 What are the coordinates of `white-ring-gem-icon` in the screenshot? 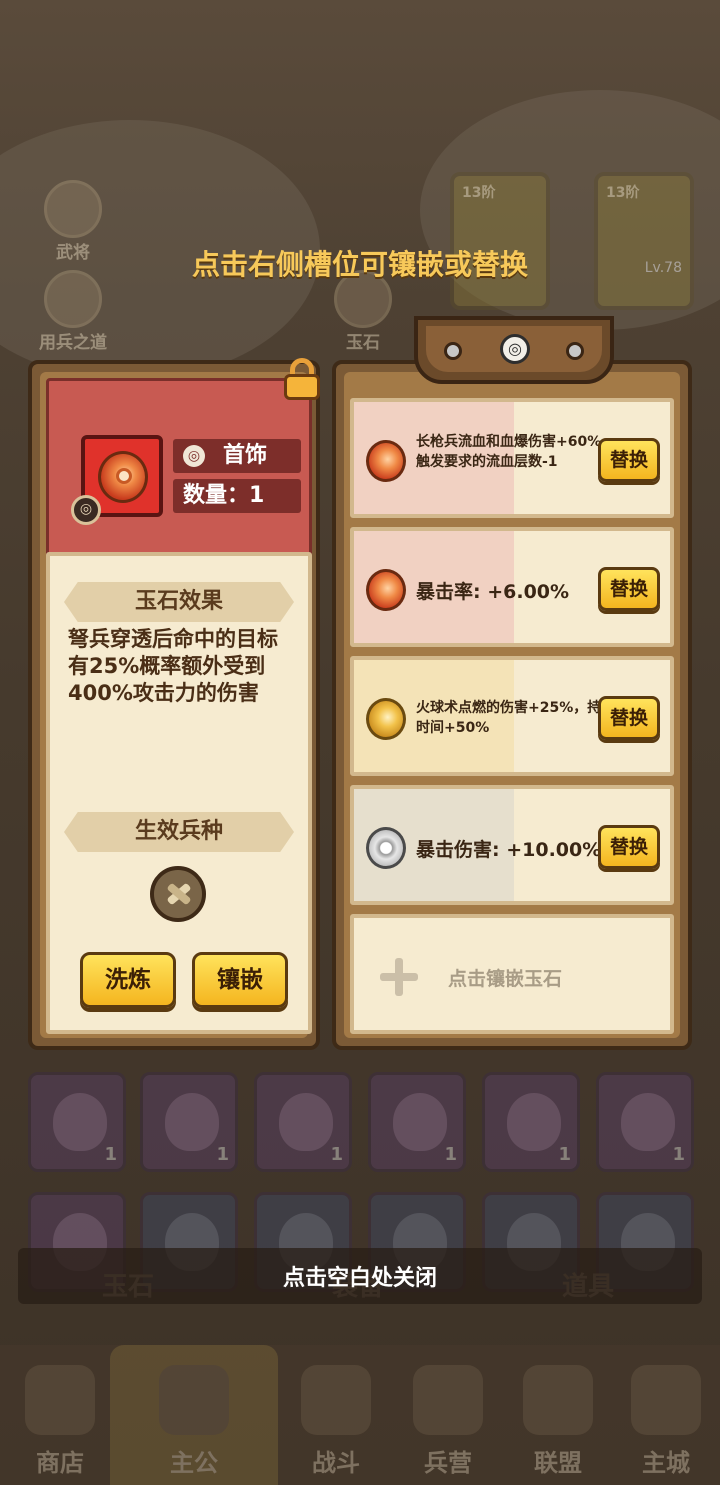 It's located at (386, 848).